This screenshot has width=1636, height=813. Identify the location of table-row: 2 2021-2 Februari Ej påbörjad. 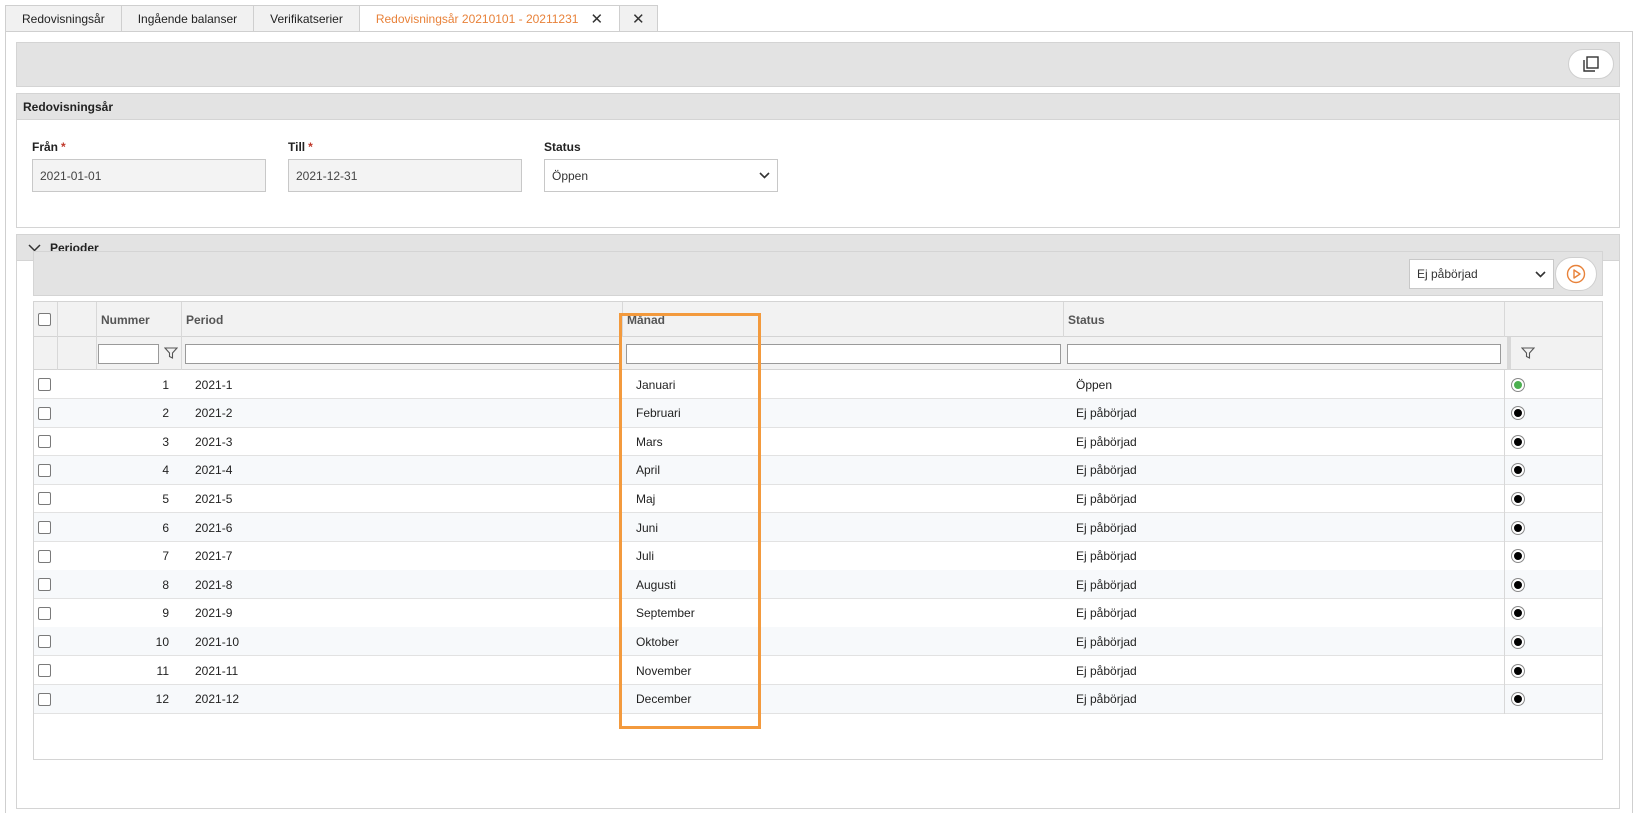
(818, 413).